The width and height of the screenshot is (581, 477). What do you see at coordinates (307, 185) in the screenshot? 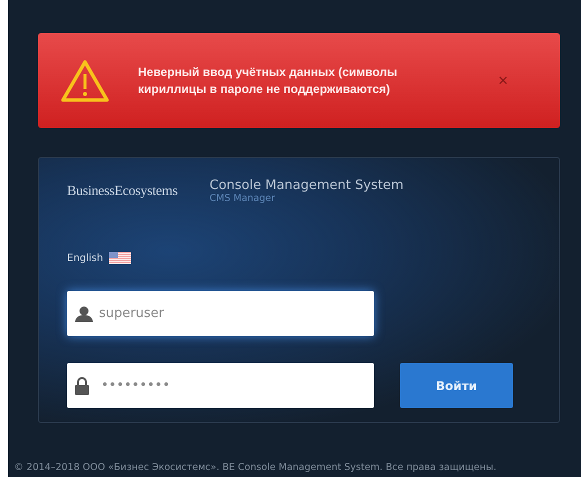
I see `app-title: Console Management System` at bounding box center [307, 185].